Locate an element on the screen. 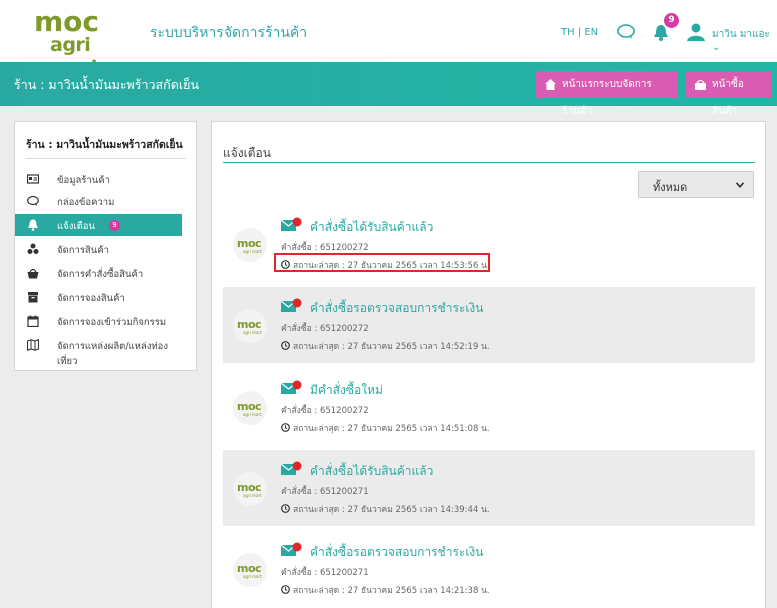  user-icon is located at coordinates (696, 32).